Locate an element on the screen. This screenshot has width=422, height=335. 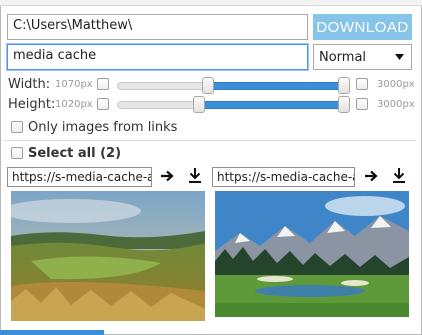
divider is located at coordinates (210, 140).